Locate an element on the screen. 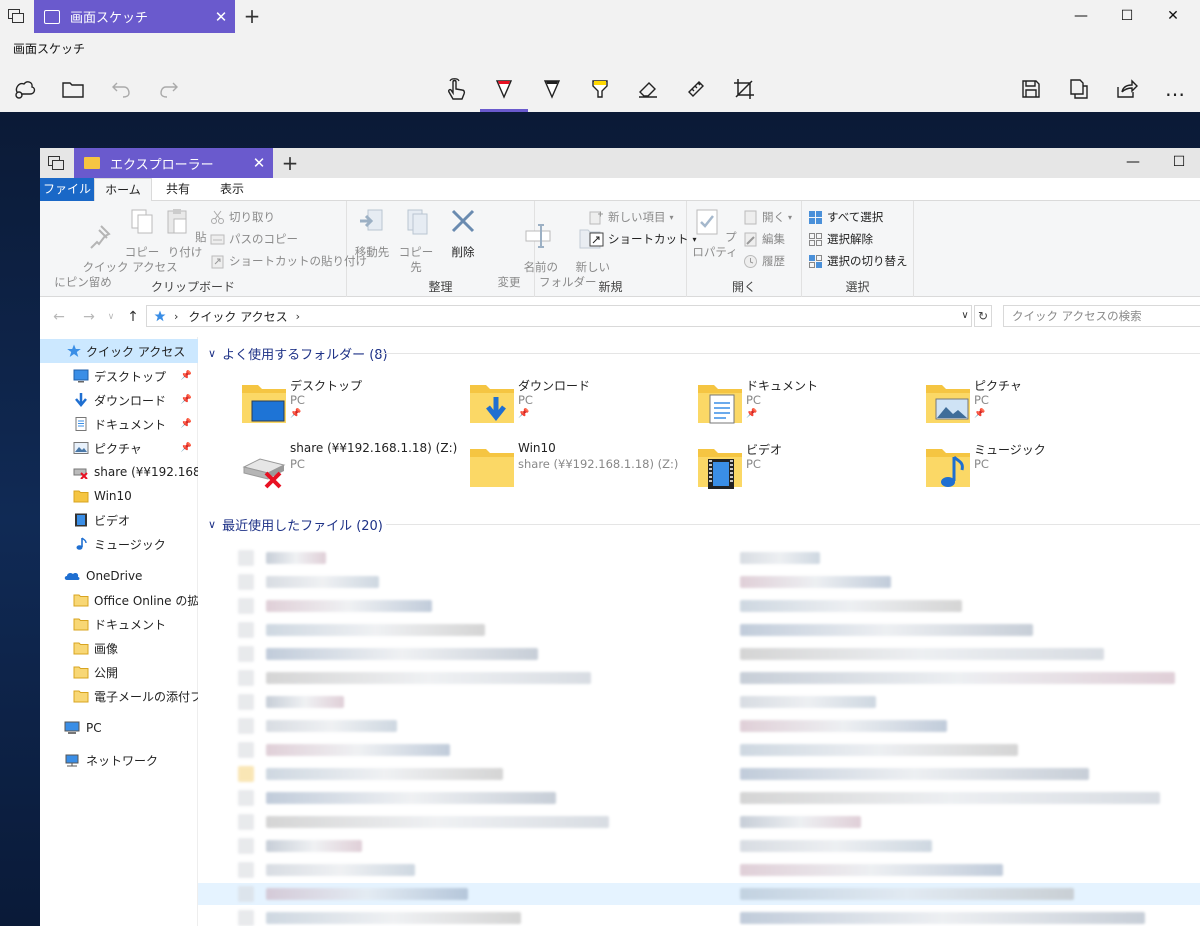 The width and height of the screenshot is (1200, 926). nav-network: ネットワーク is located at coordinates (119, 760).